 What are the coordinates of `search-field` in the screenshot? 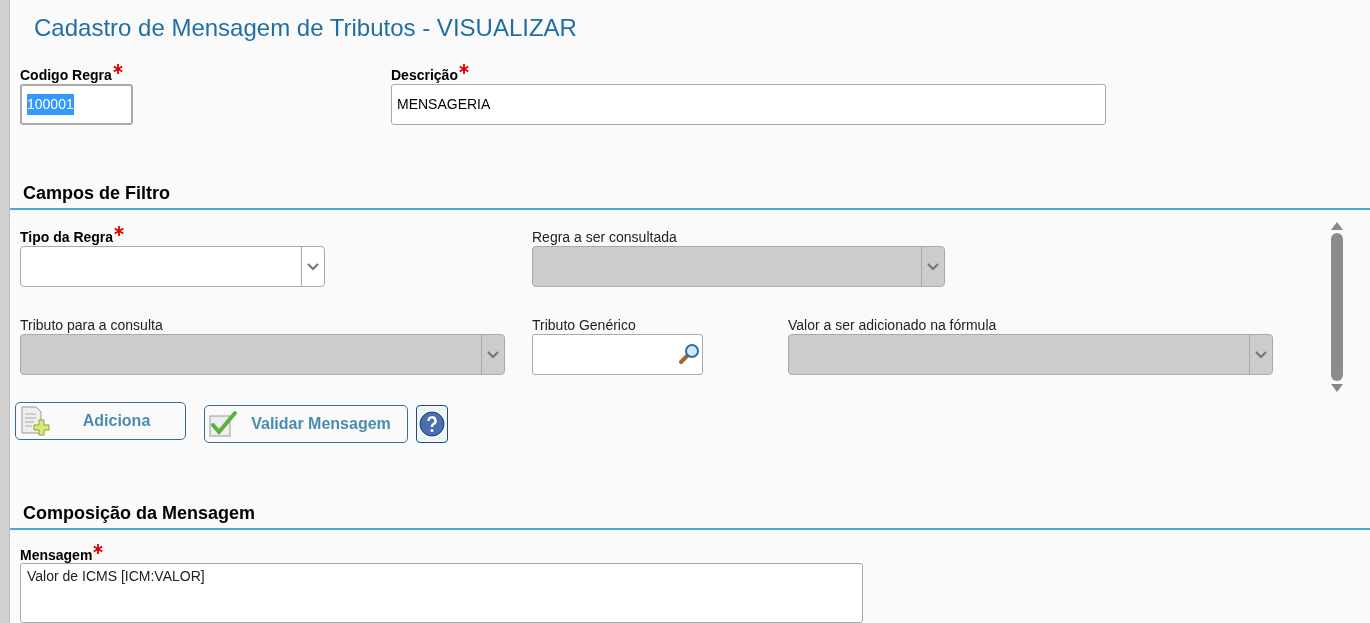 It's located at (617, 354).